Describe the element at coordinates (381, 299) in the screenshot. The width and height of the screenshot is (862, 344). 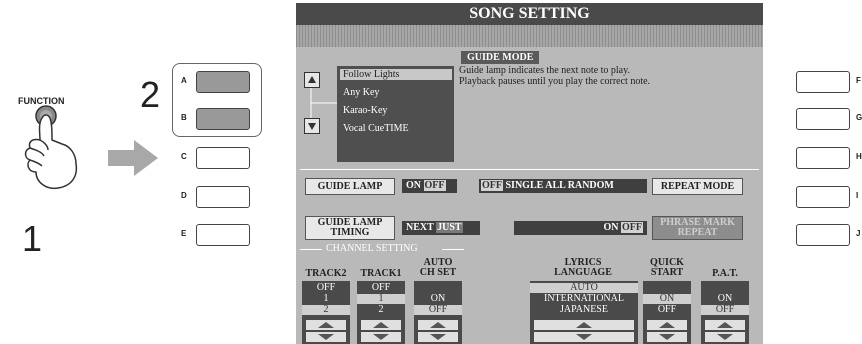
I see `track1-value-1: 1` at that location.